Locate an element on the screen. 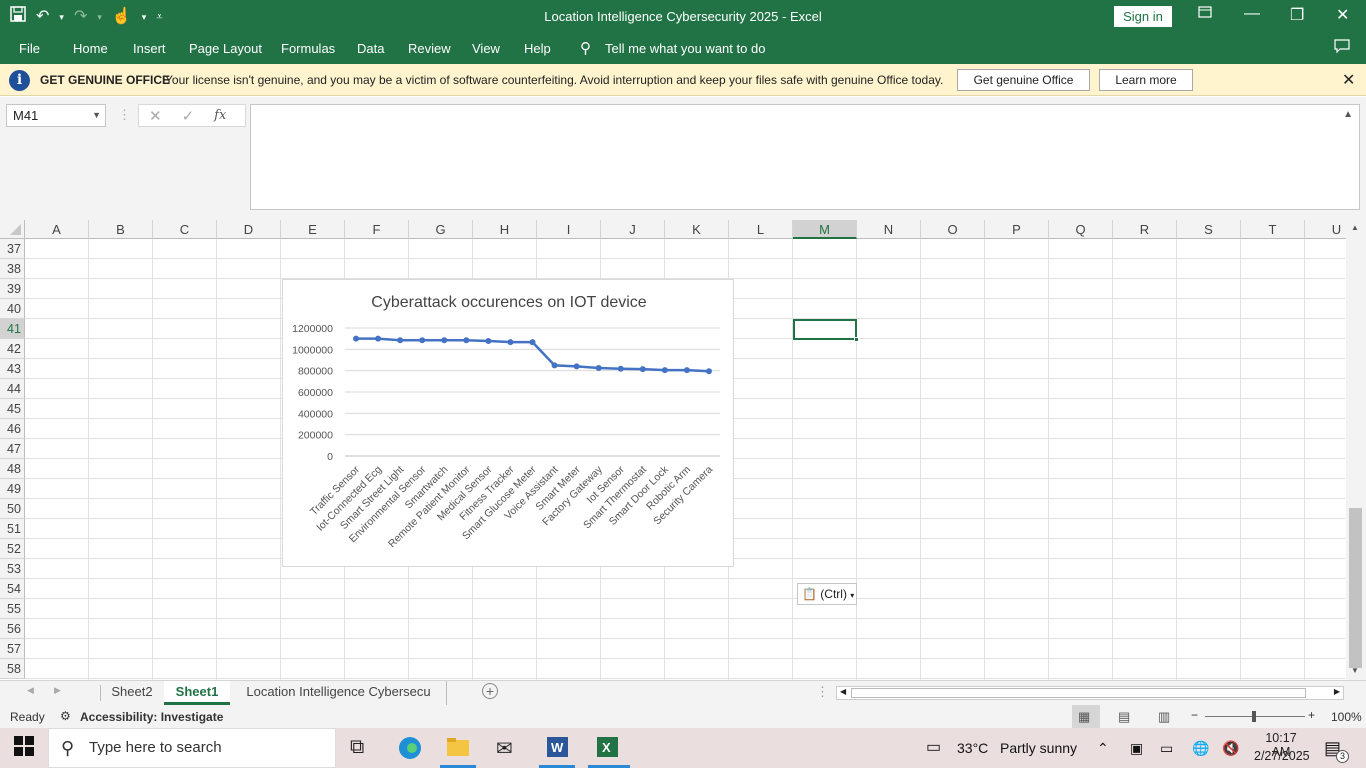 The width and height of the screenshot is (1366, 768). task-view-icon: ⧉ is located at coordinates (357, 747).